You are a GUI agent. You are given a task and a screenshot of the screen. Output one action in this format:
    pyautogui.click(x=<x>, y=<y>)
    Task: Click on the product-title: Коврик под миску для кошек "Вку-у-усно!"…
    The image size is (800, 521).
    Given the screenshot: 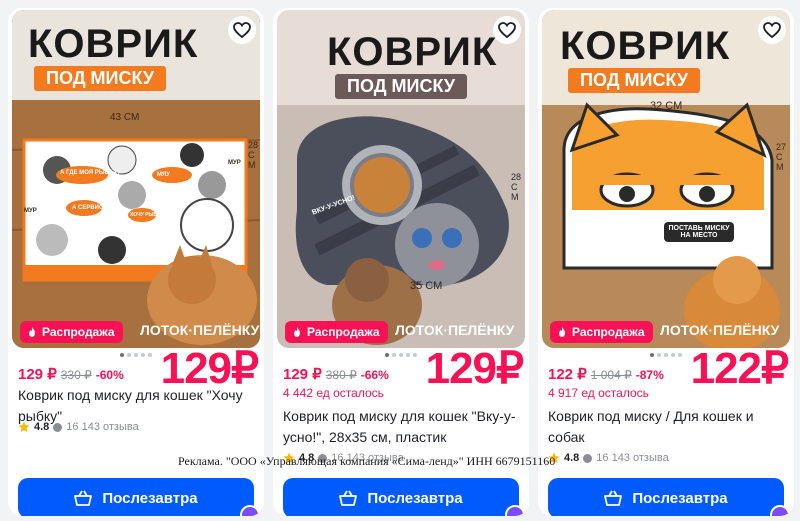 What is the action you would take?
    pyautogui.click(x=403, y=427)
    